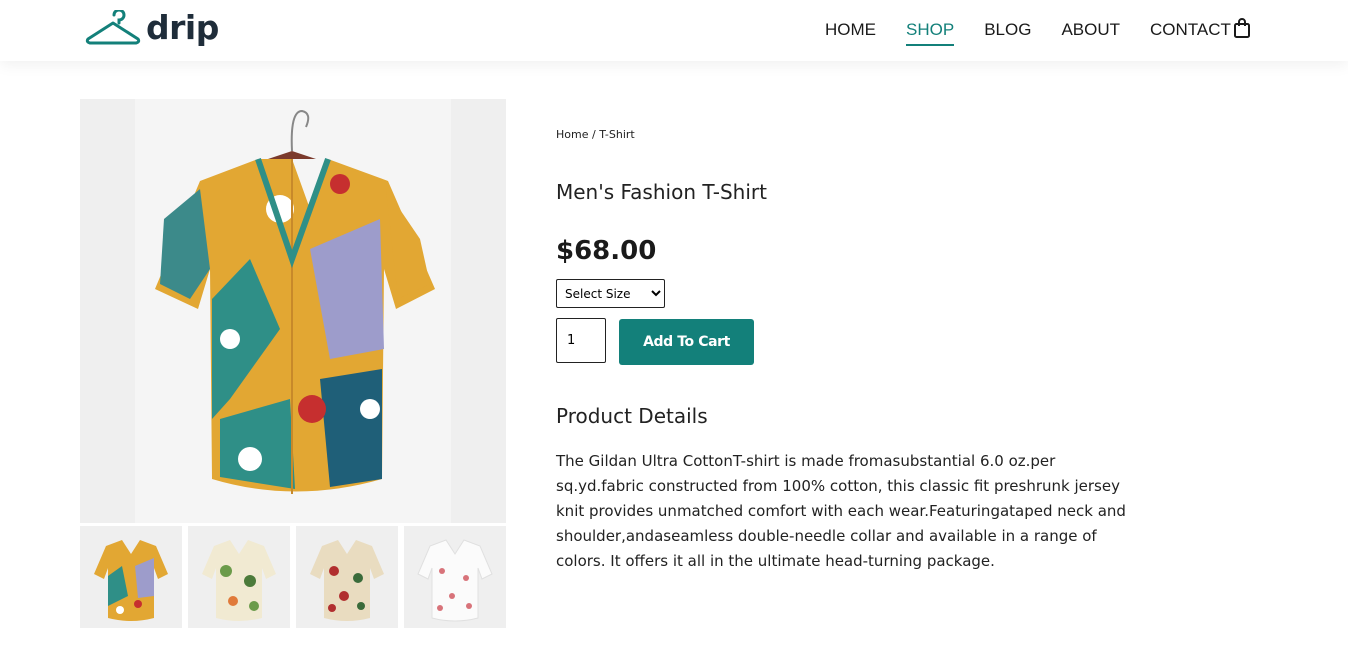  Describe the element at coordinates (632, 416) in the screenshot. I see `product-details-heading: Product Details` at that location.